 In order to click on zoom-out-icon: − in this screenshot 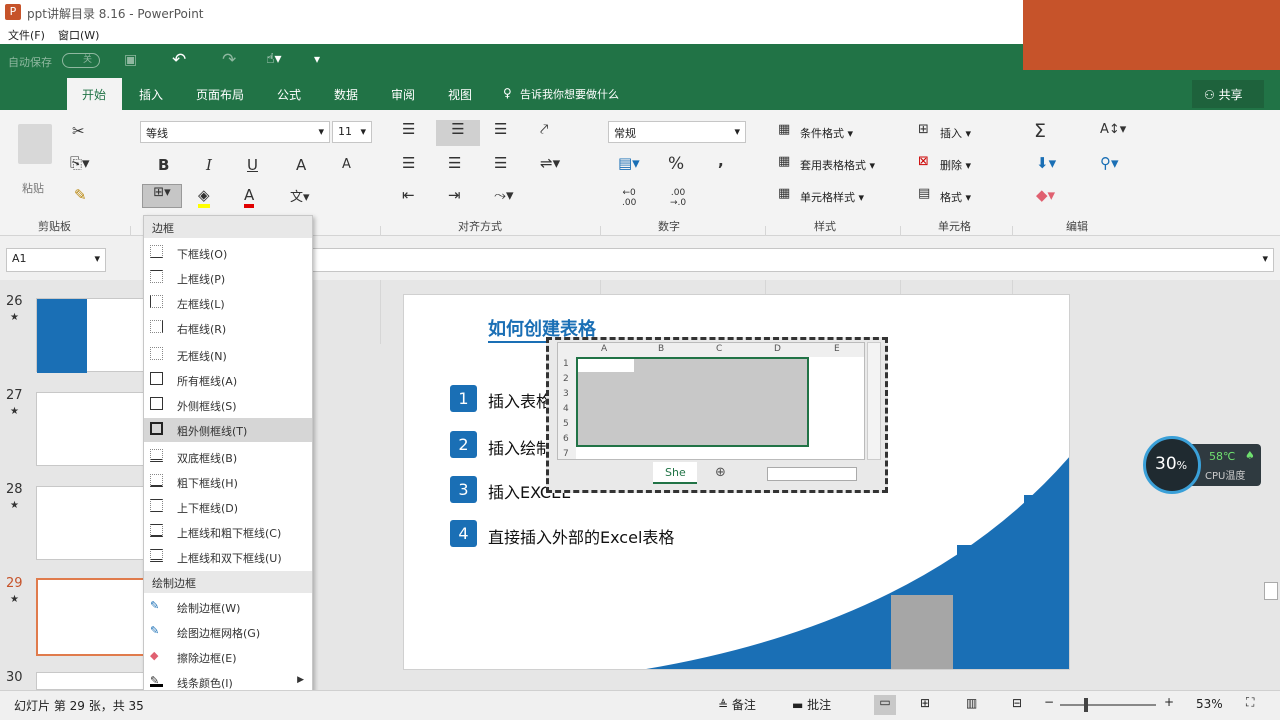, I will do `click(1049, 702)`.